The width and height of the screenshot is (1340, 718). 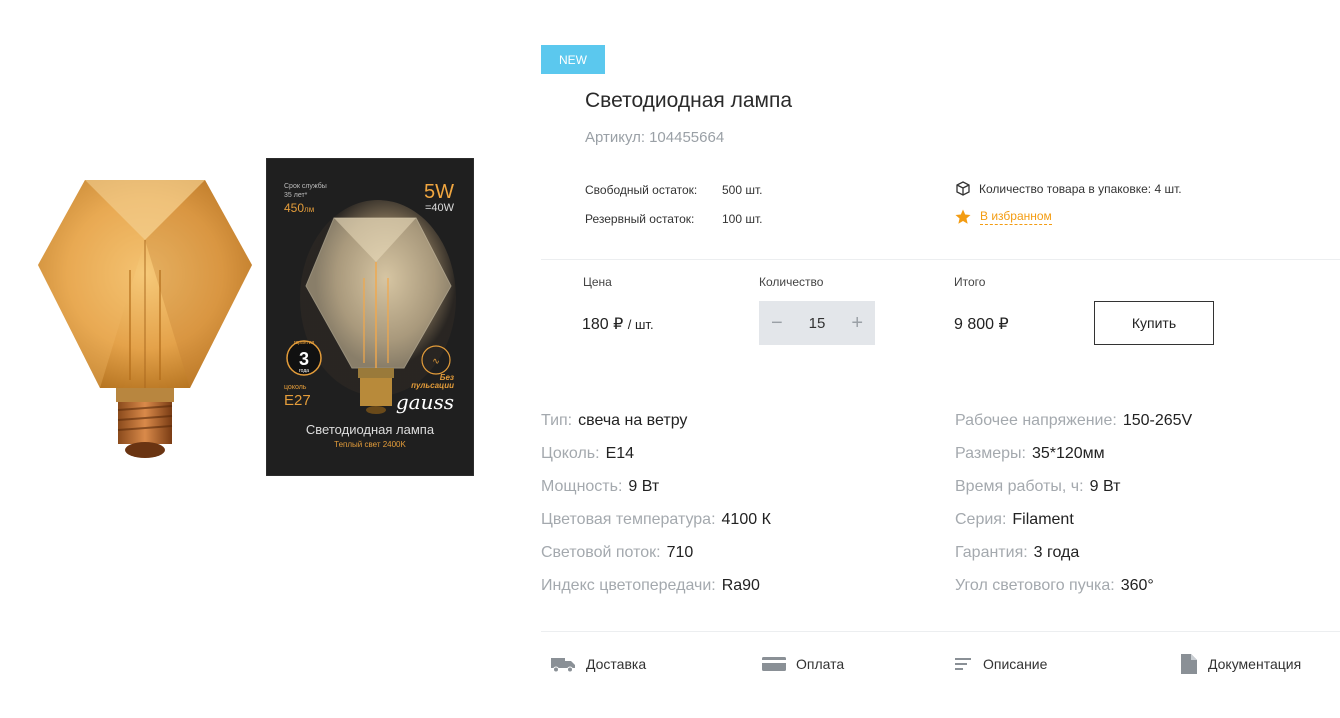 What do you see at coordinates (305, 186) in the screenshot?
I see `box-lifetime-label: Срок службы` at bounding box center [305, 186].